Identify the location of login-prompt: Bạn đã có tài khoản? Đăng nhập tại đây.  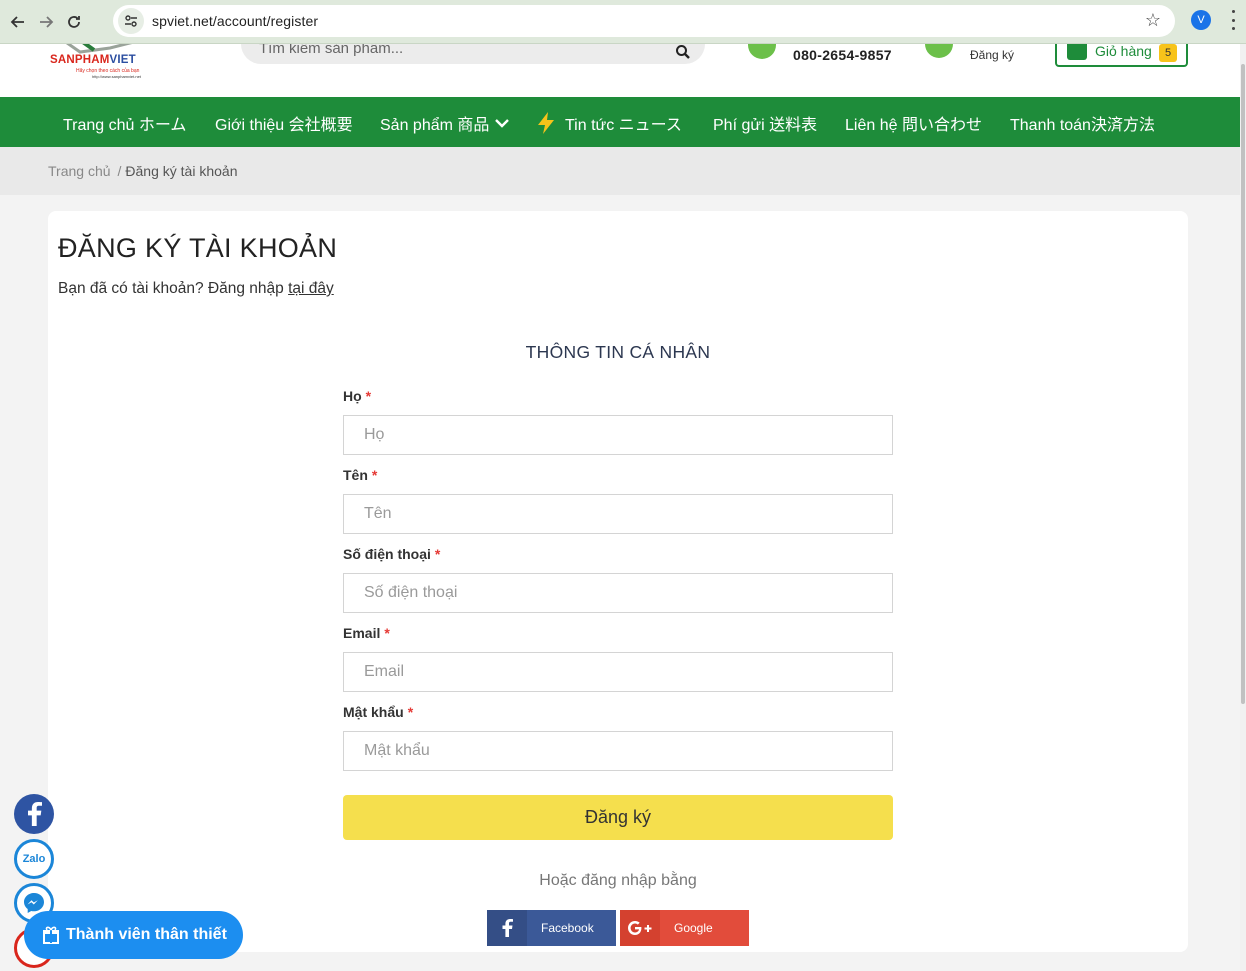
(196, 289).